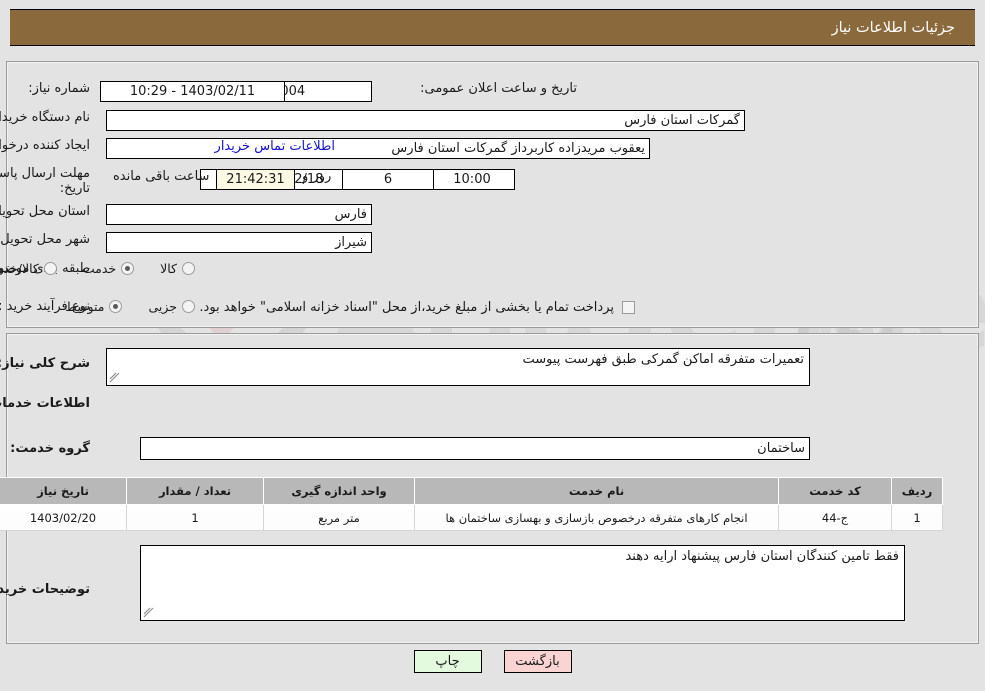 The height and width of the screenshot is (691, 985). Describe the element at coordinates (63, 517) in the screenshot. I see `cell-date: 1403/02/20` at that location.